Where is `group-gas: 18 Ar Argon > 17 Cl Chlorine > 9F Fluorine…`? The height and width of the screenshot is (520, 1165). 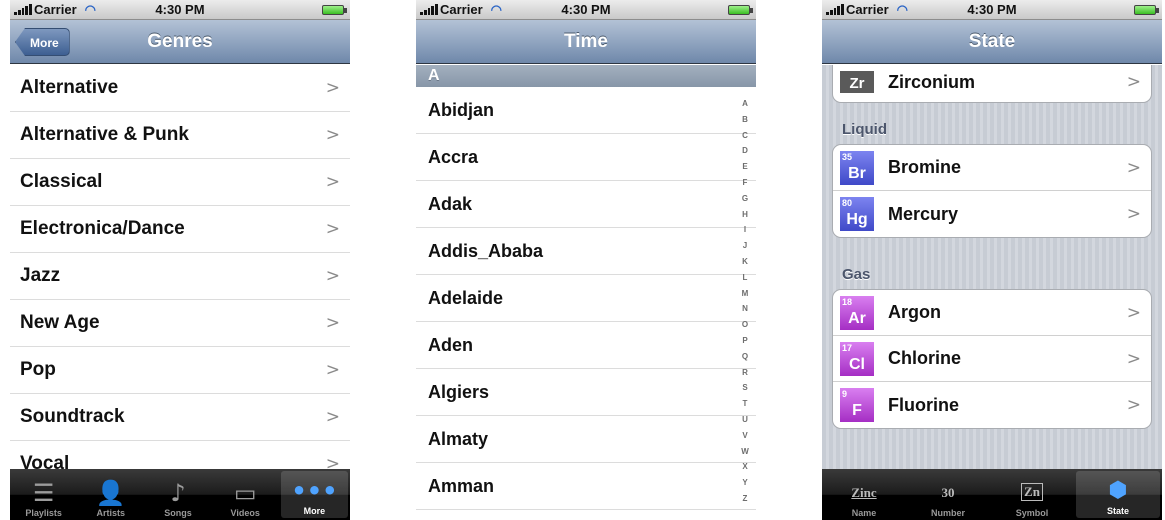
group-gas: 18 Ar Argon > 17 Cl Chlorine > 9F Fluorine… is located at coordinates (992, 359).